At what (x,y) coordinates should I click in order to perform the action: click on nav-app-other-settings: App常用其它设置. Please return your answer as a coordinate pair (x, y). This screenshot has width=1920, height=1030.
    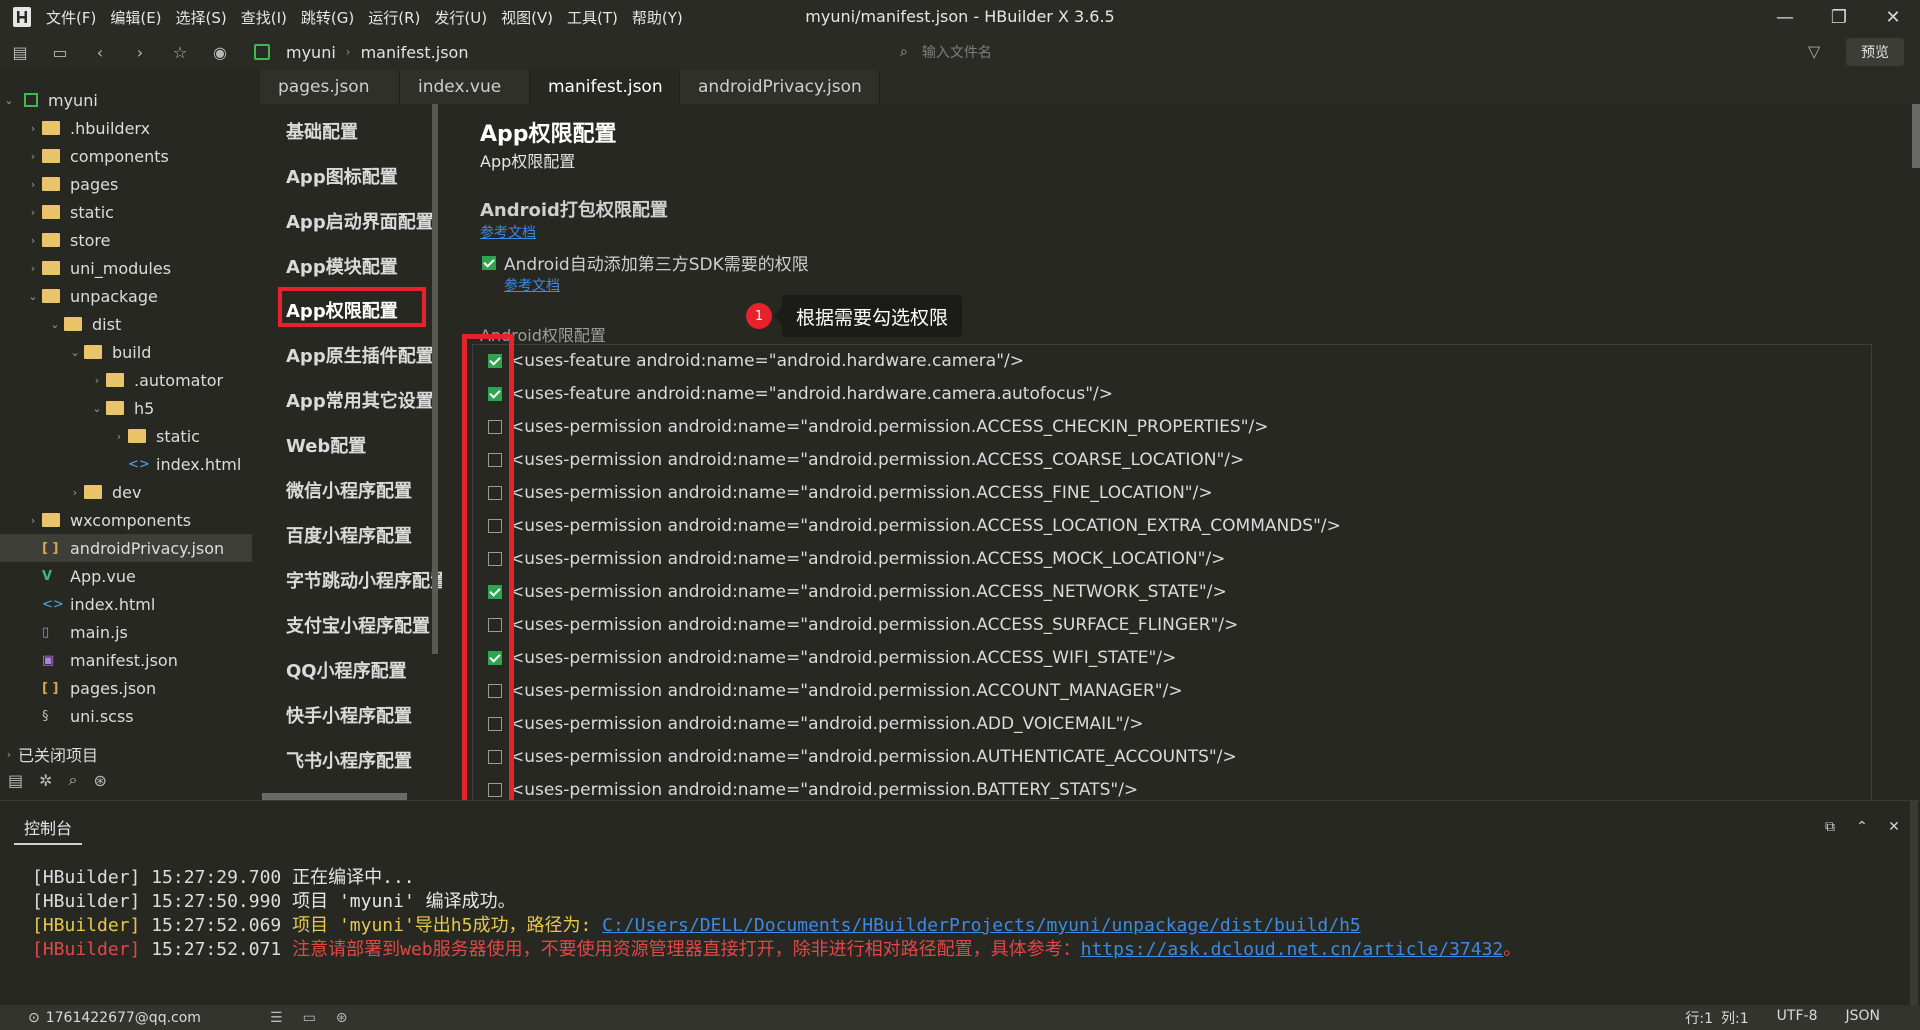
    Looking at the image, I should click on (360, 400).